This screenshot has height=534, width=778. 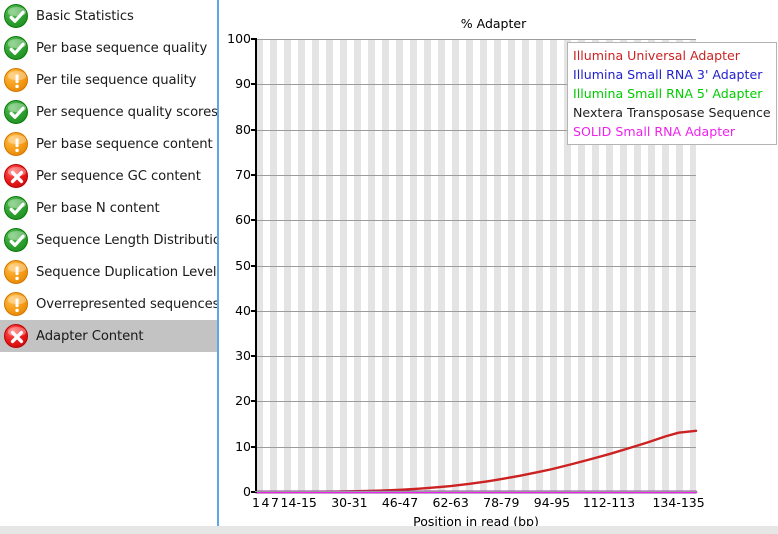 What do you see at coordinates (552, 502) in the screenshot?
I see `x-tick-label: 94-95` at bounding box center [552, 502].